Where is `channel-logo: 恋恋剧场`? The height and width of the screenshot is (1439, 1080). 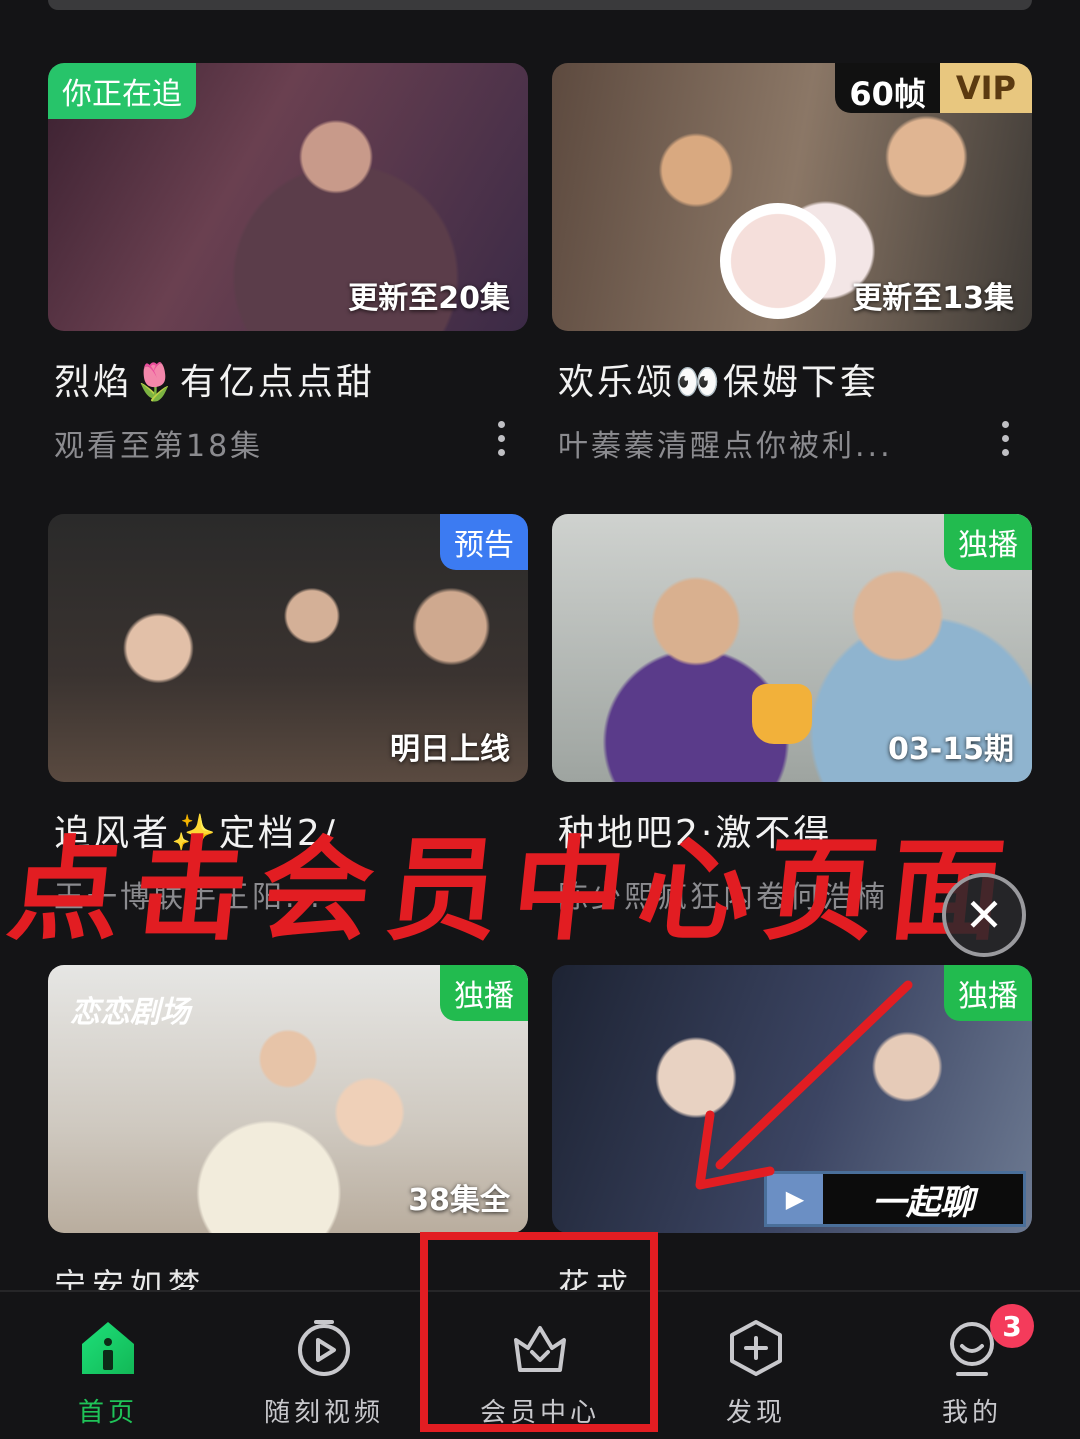
channel-logo: 恋恋剧场 is located at coordinates (130, 1012).